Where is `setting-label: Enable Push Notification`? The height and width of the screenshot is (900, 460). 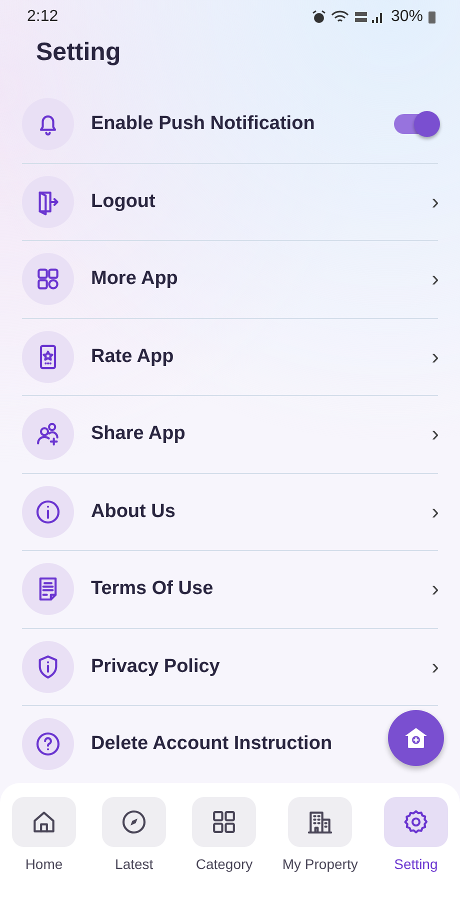
setting-label: Enable Push Notification is located at coordinates (203, 124).